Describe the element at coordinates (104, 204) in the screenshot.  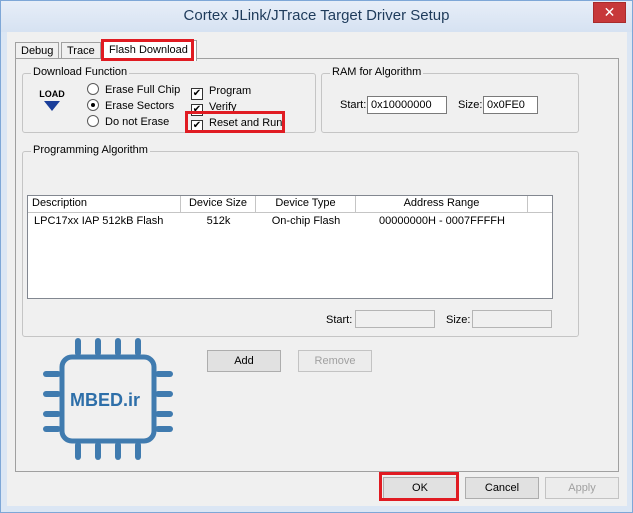
I see `column-description: Description` at that location.